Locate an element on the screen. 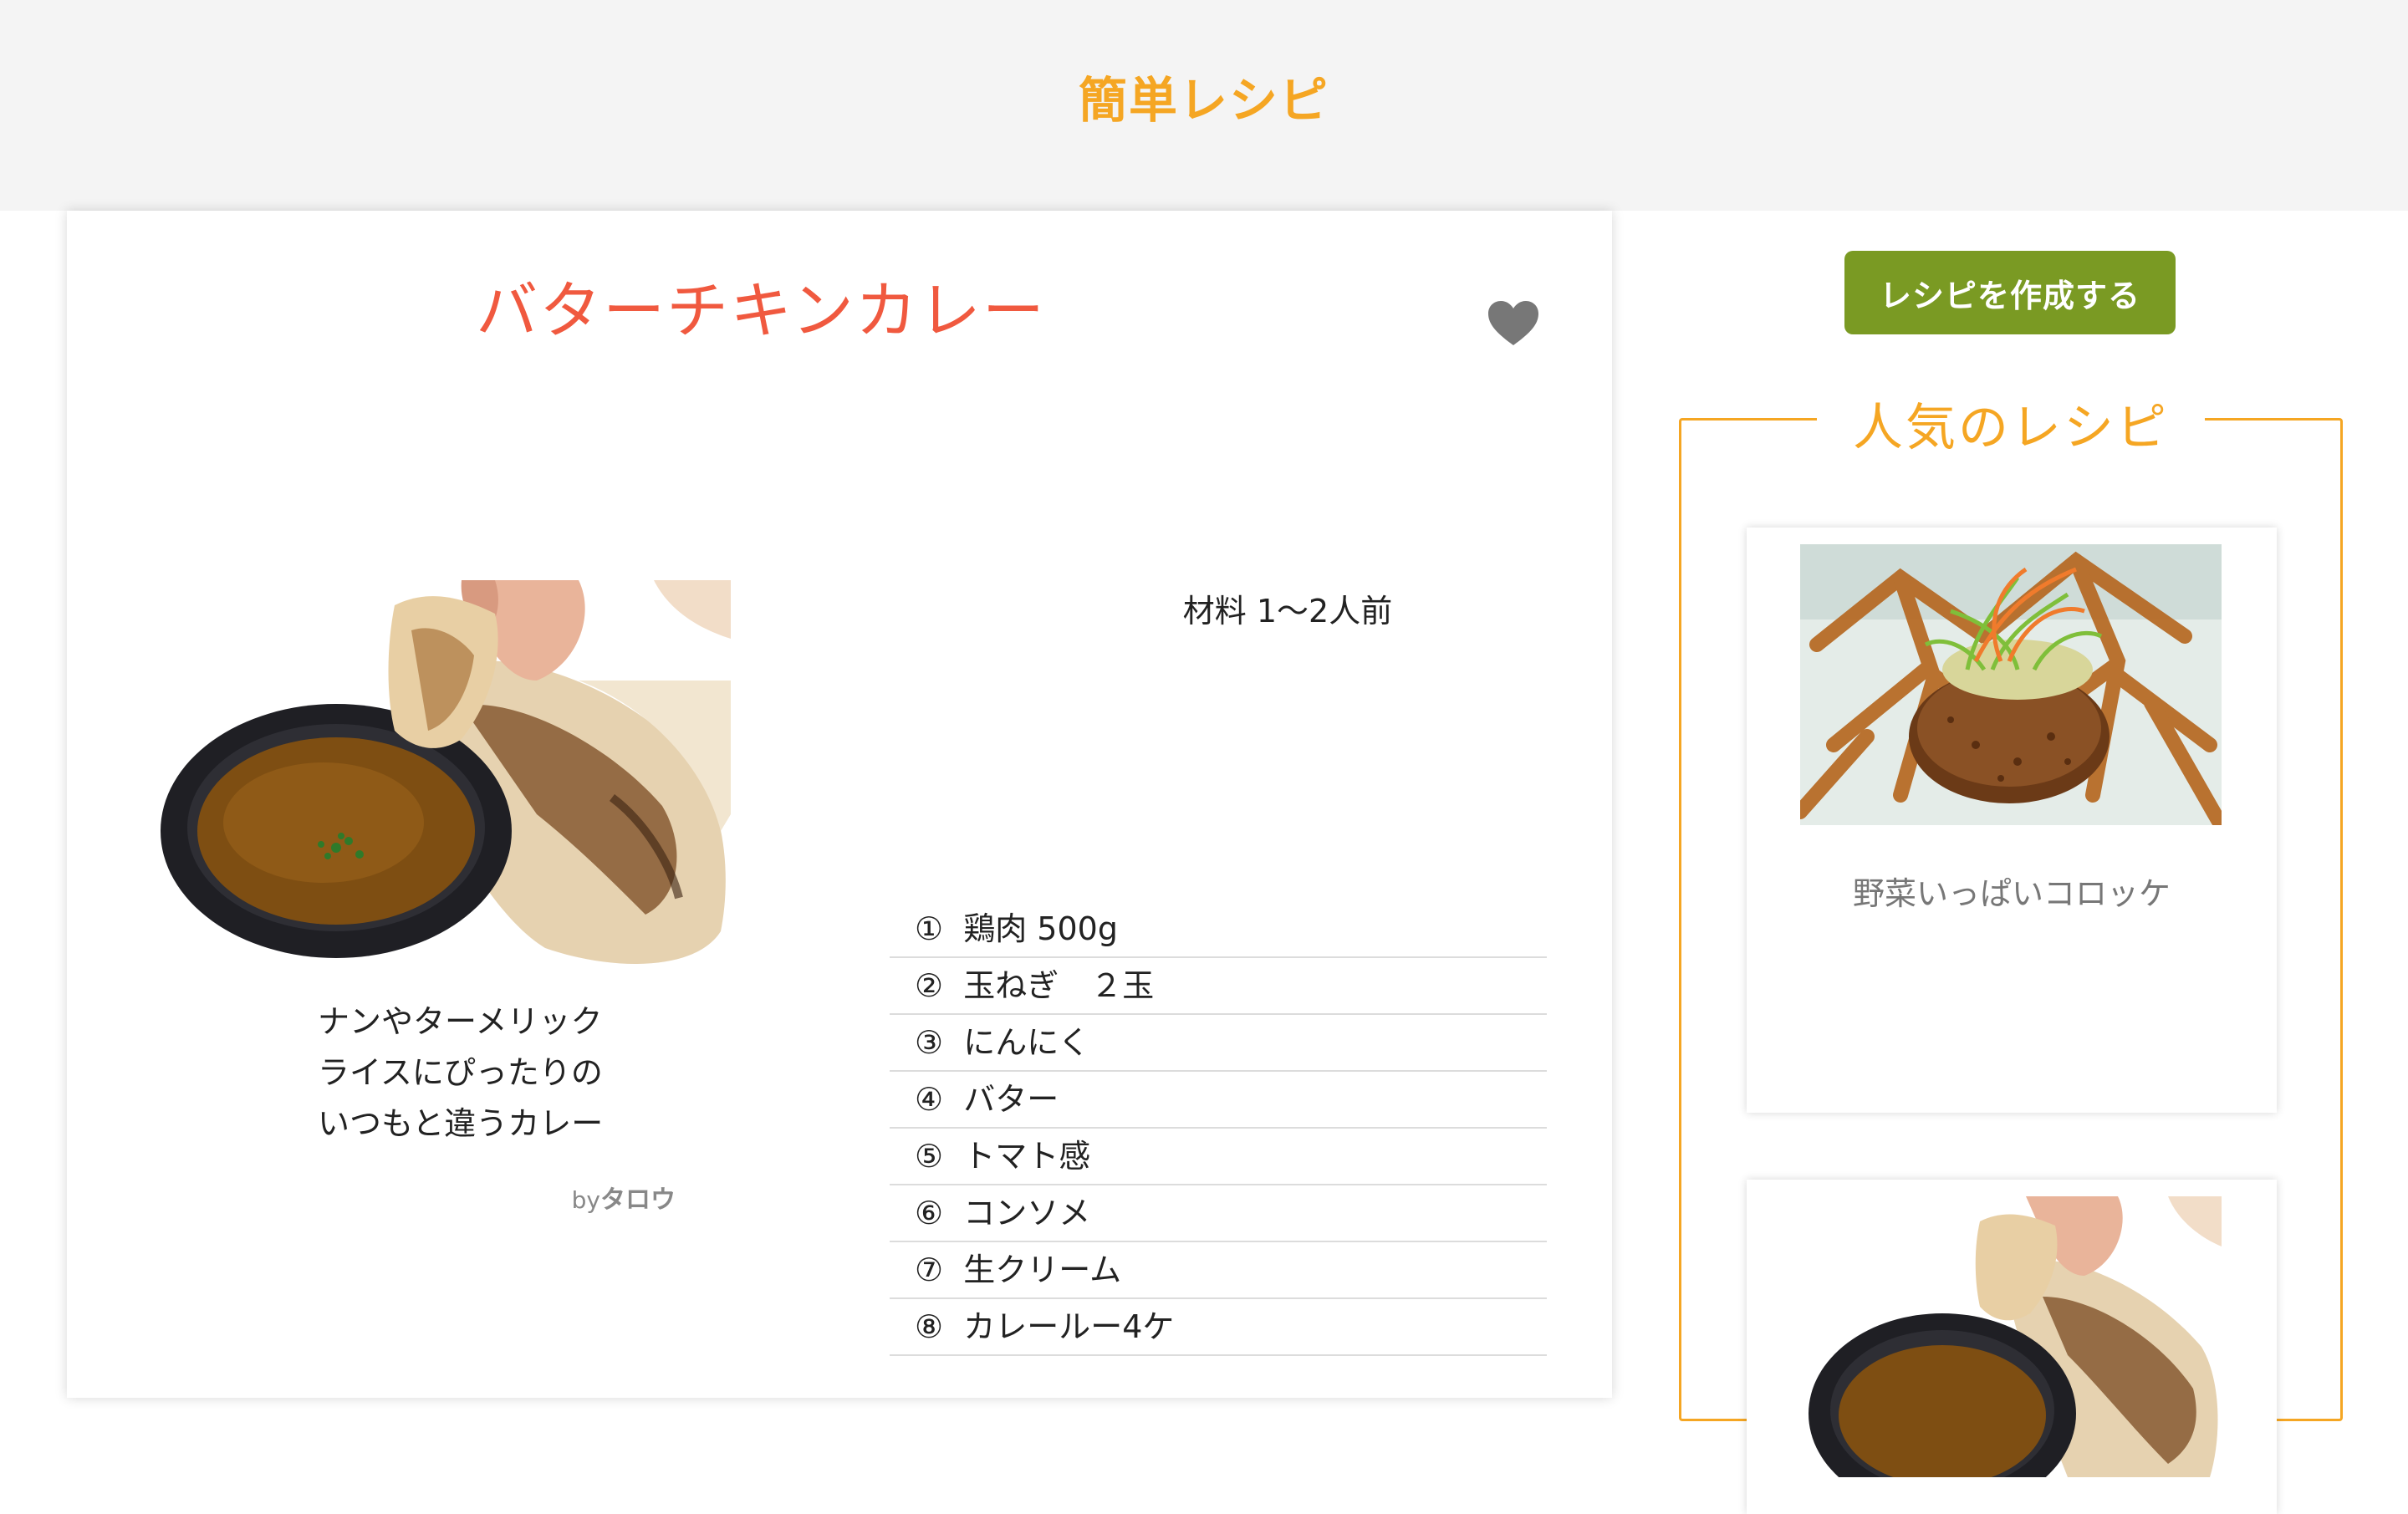  ingredient-item: ⑤ トマト感 is located at coordinates (1219, 1157).